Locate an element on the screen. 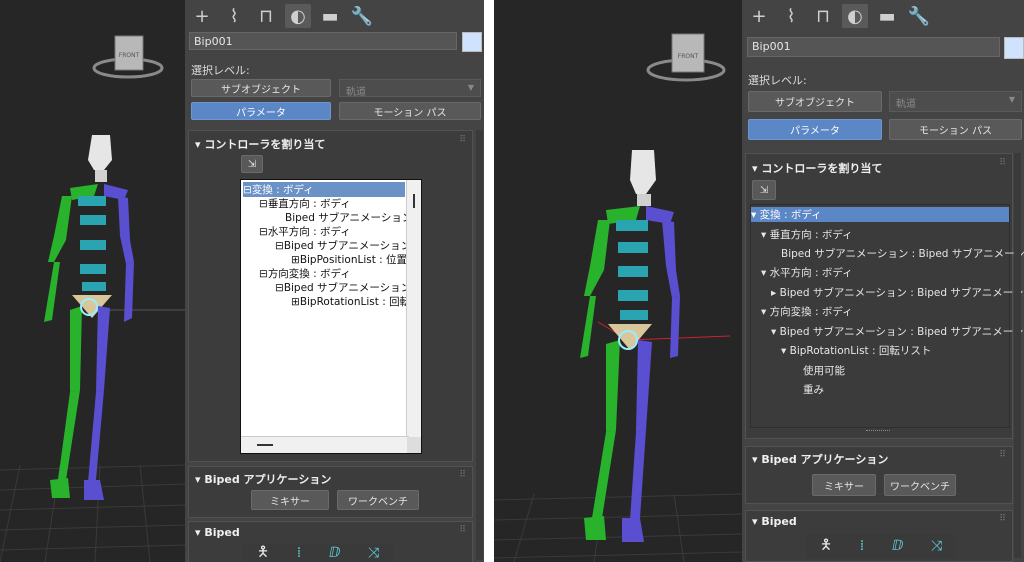 The width and height of the screenshot is (1024, 562). tree-item: ⊟方向変換 : ボディ is located at coordinates (305, 273).